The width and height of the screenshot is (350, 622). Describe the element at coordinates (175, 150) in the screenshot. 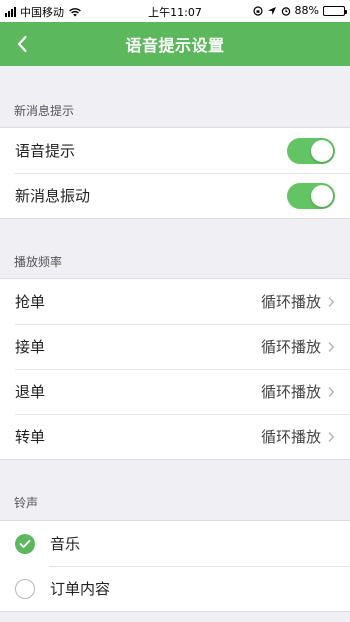

I see `voice-prompt-row: 语音提示` at that location.